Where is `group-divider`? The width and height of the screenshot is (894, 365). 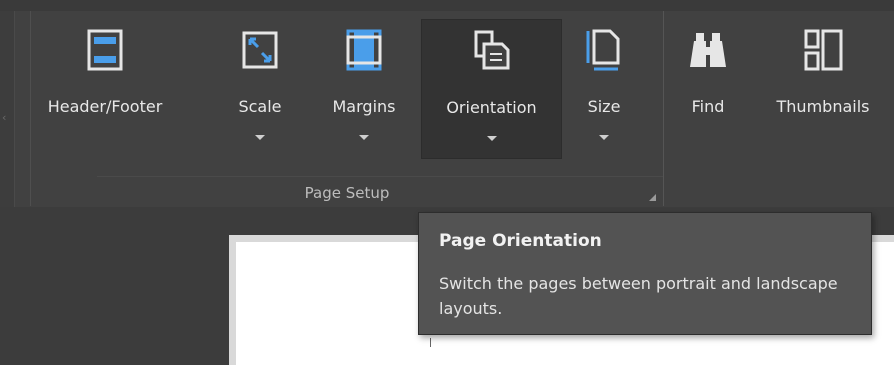
group-divider is located at coordinates (663, 108).